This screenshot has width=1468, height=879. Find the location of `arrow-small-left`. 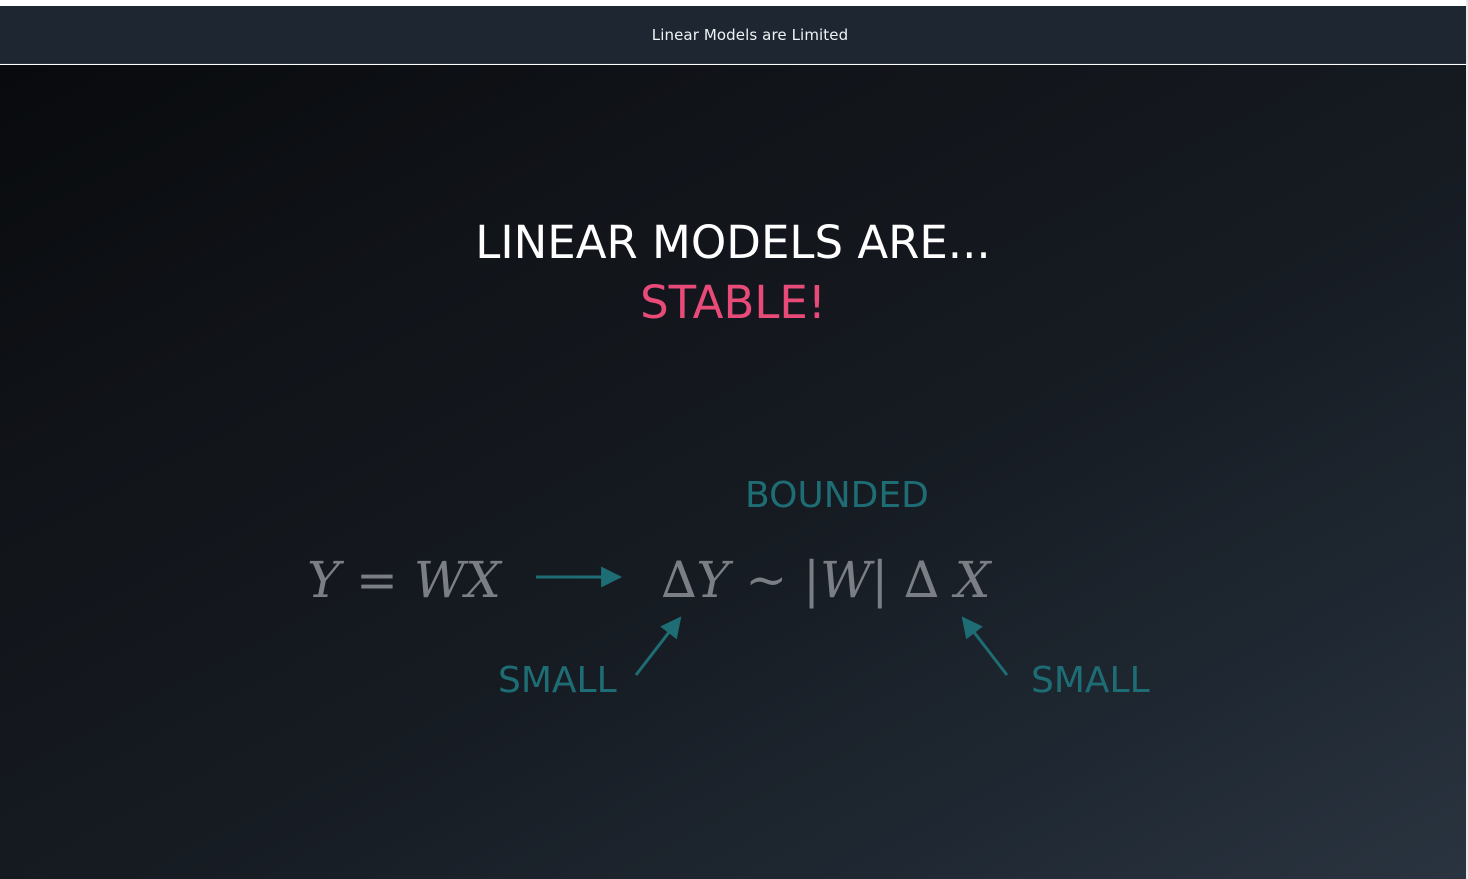

arrow-small-left is located at coordinates (658, 646).